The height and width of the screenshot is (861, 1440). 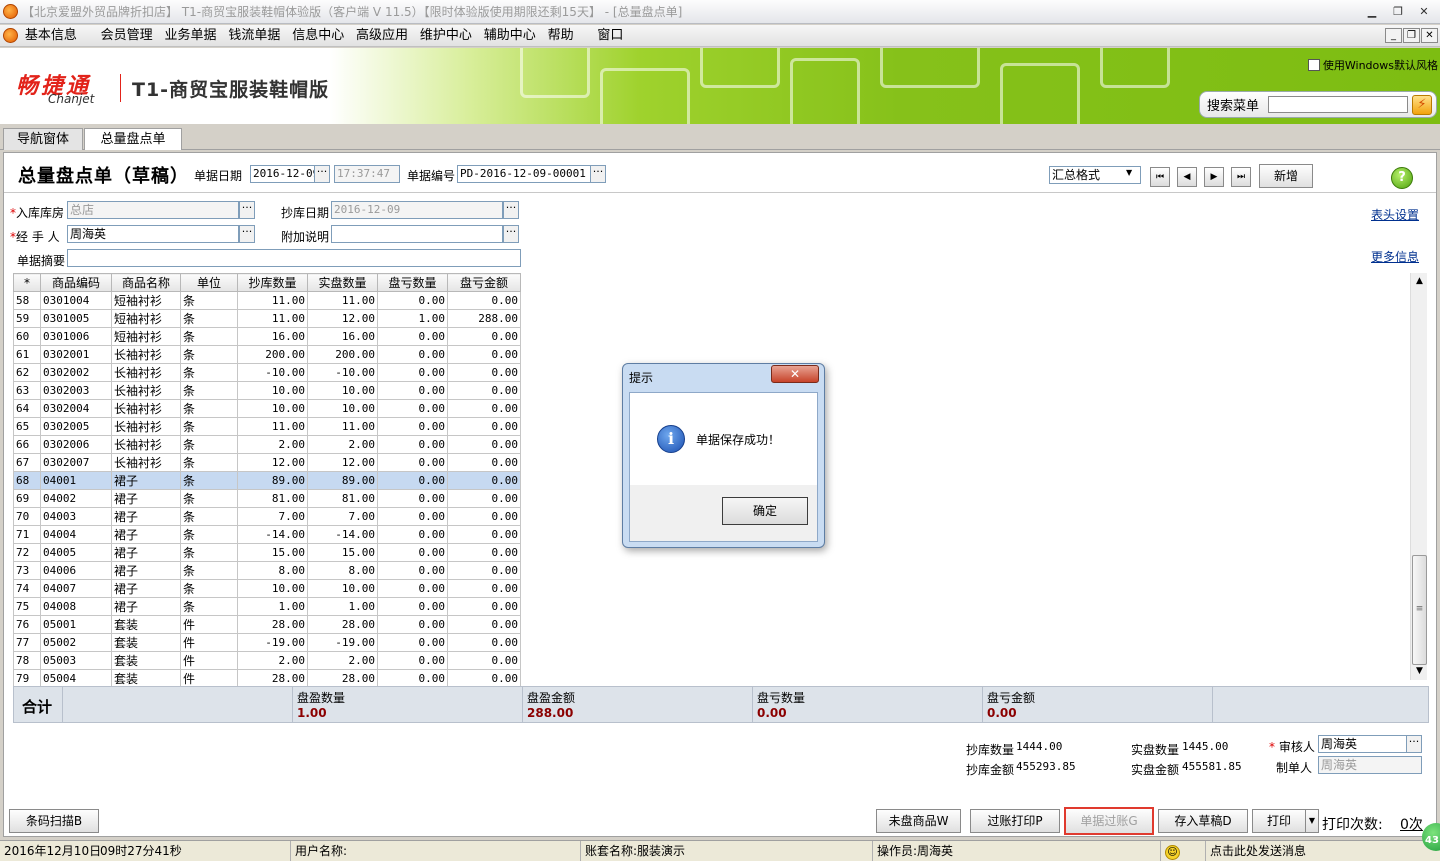 I want to click on table-cell: 65, so click(x=27, y=426).